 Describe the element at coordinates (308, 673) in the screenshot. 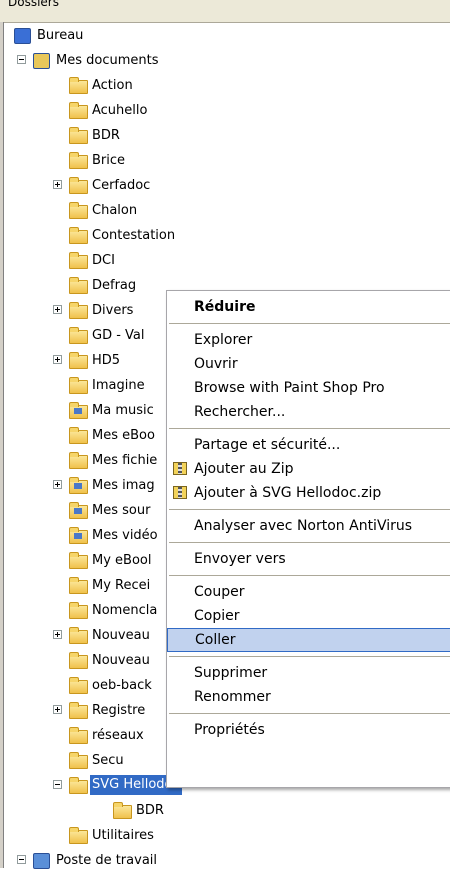

I see `menu-item-supprimer: Supprimer` at that location.